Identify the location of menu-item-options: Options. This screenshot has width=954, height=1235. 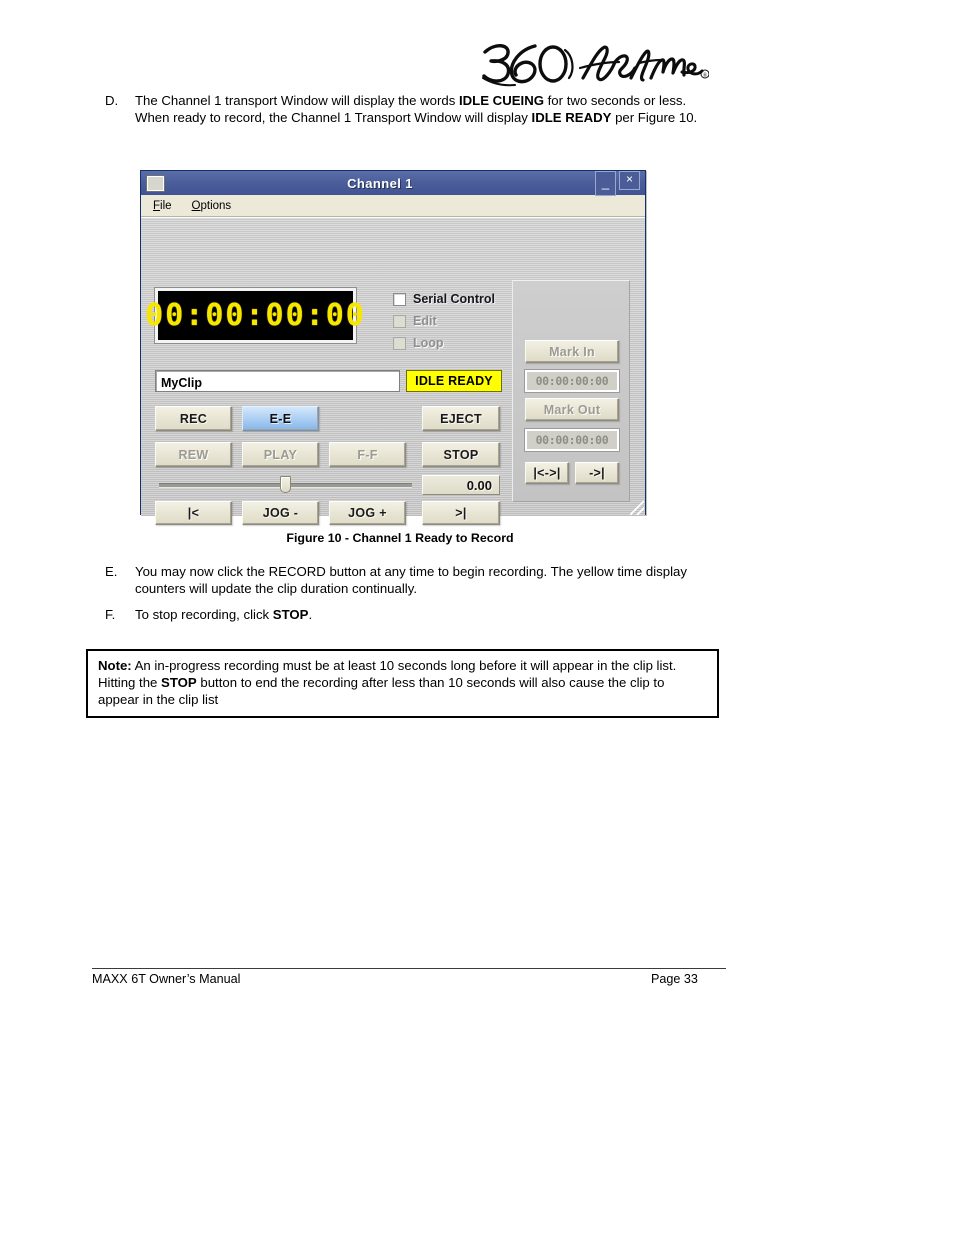
(212, 206).